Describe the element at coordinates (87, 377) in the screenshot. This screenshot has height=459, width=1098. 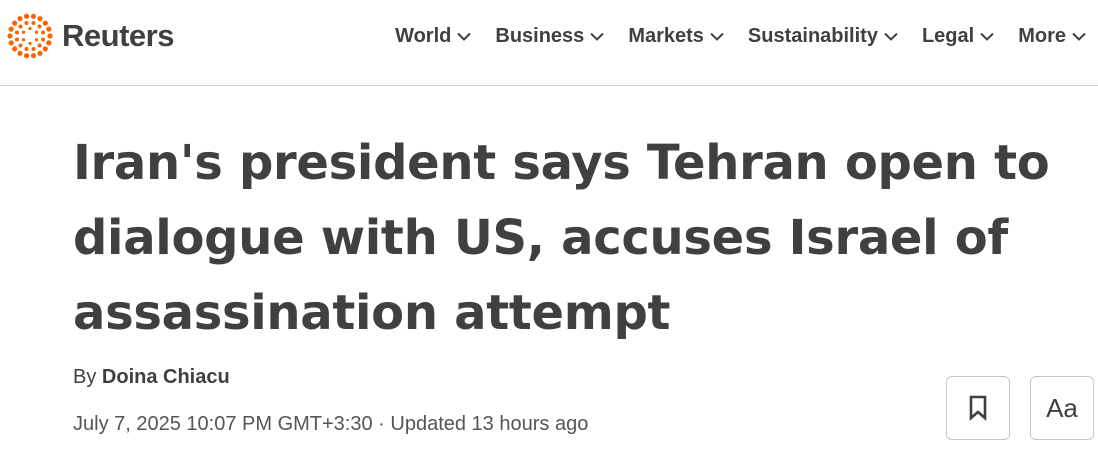
I see `byline-prefix: By` at that location.